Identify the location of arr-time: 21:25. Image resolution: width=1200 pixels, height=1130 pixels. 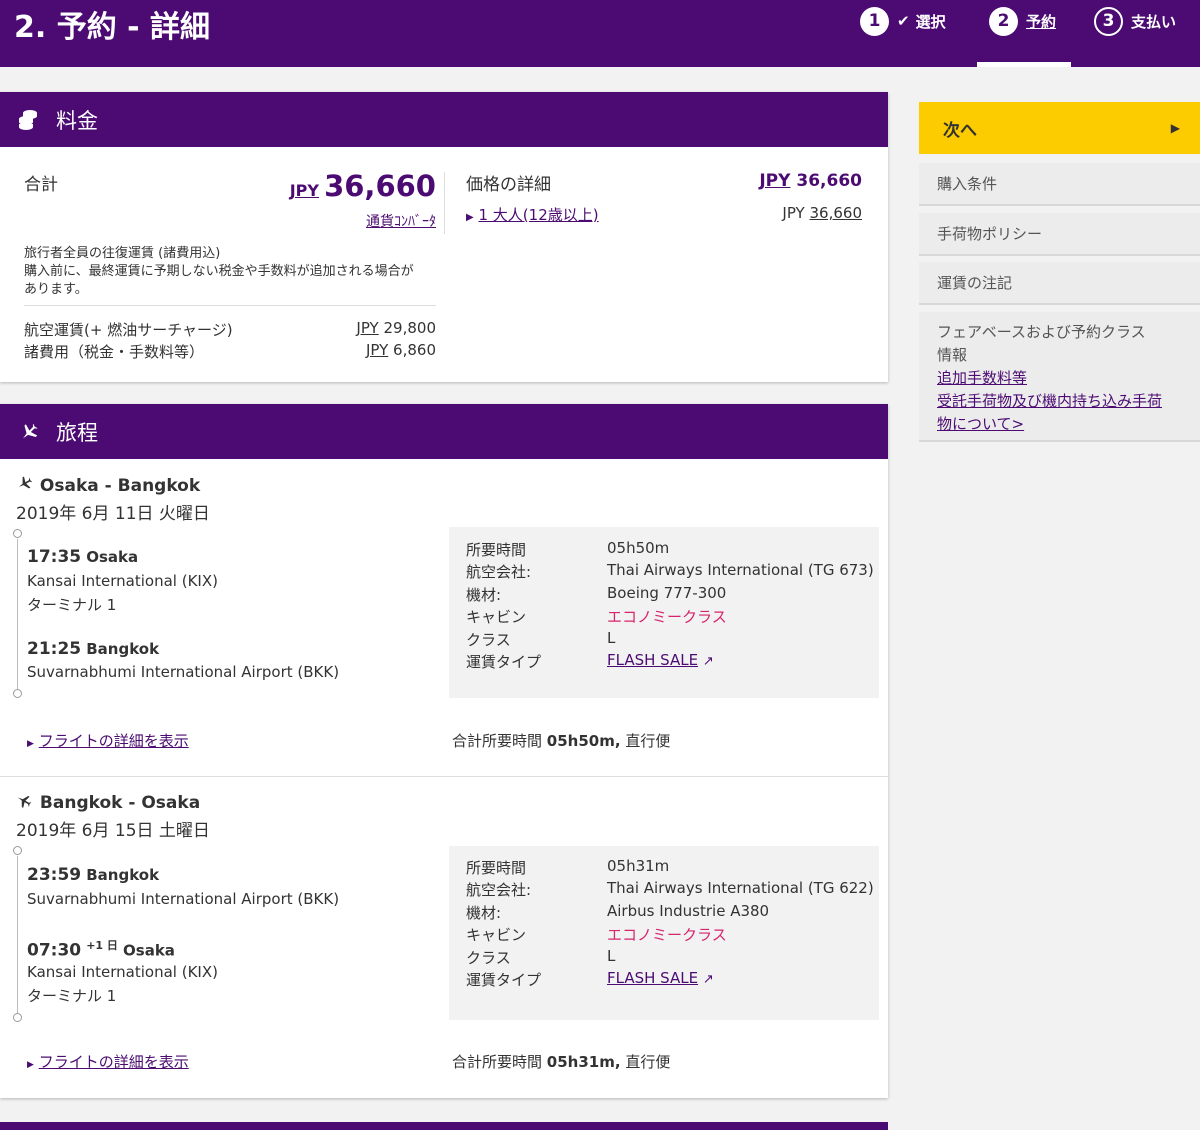
(54, 649).